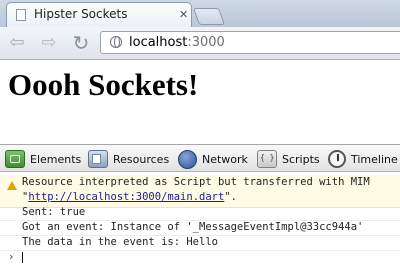 The width and height of the screenshot is (400, 271). I want to click on page-heading: Oooh Sockets!, so click(103, 84).